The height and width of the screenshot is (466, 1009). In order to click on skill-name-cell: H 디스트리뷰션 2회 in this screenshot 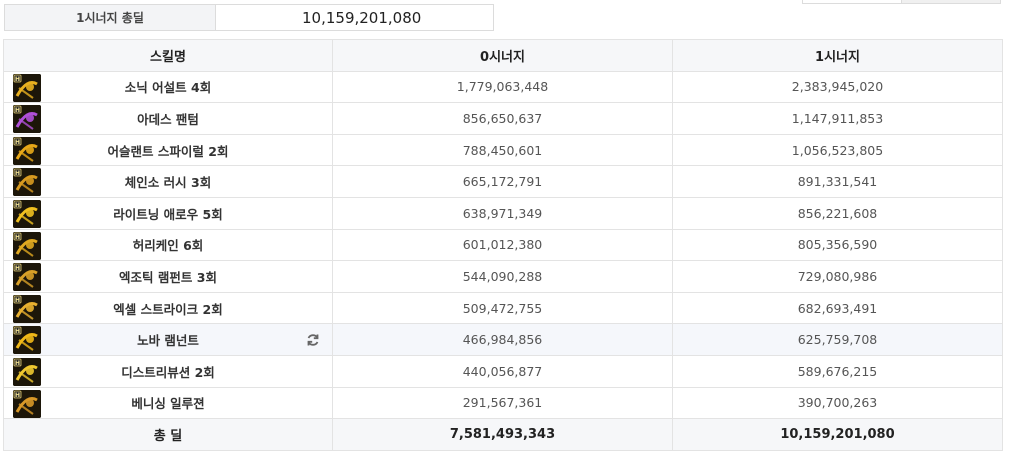, I will do `click(168, 371)`.